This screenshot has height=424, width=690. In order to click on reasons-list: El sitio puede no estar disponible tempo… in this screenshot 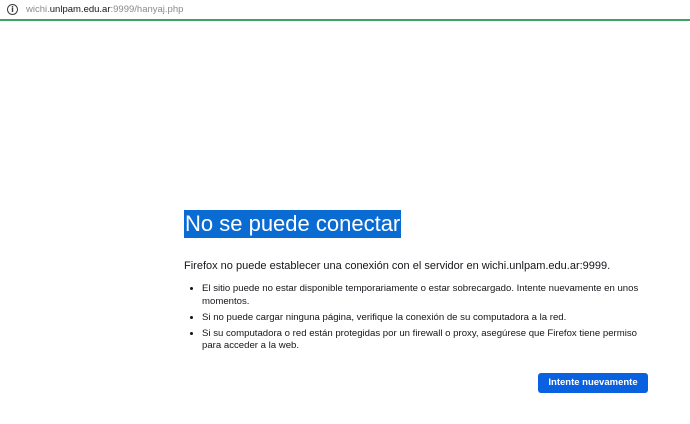, I will do `click(417, 318)`.